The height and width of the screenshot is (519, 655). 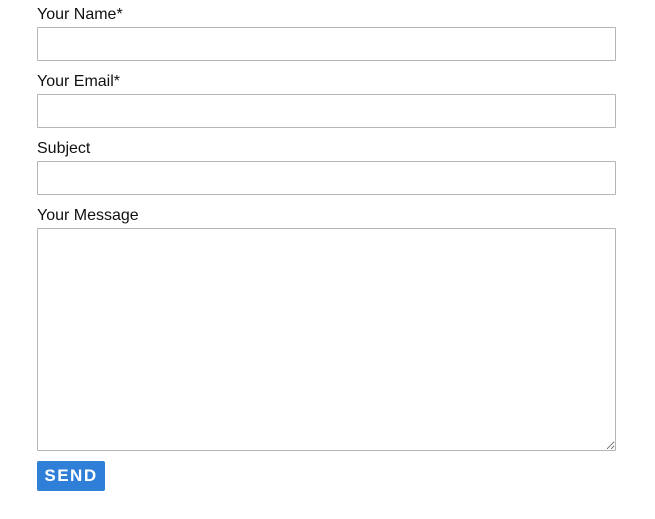 What do you see at coordinates (326, 44) in the screenshot?
I see `name-input` at bounding box center [326, 44].